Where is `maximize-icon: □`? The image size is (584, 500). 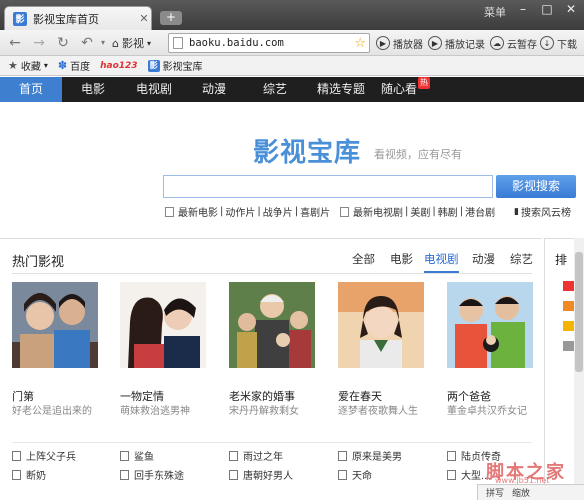 maximize-icon: □ is located at coordinates (547, 9).